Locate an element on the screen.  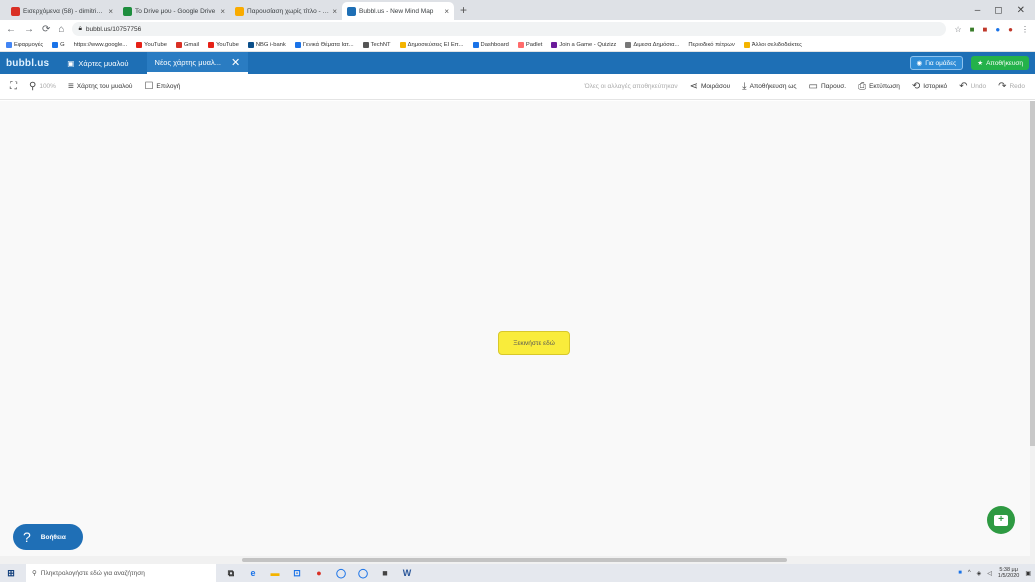
volume-icon: ◁ is located at coordinates (989, 573).